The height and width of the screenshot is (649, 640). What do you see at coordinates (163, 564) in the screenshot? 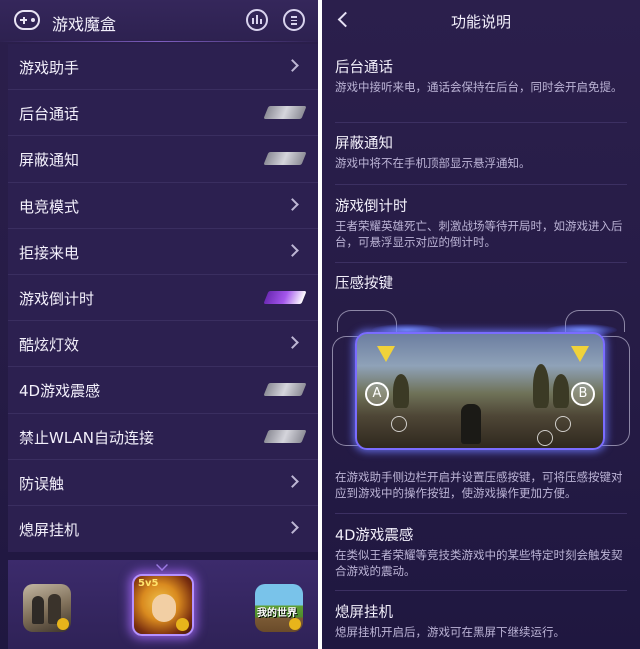
I see `chevron-down-icon` at bounding box center [163, 564].